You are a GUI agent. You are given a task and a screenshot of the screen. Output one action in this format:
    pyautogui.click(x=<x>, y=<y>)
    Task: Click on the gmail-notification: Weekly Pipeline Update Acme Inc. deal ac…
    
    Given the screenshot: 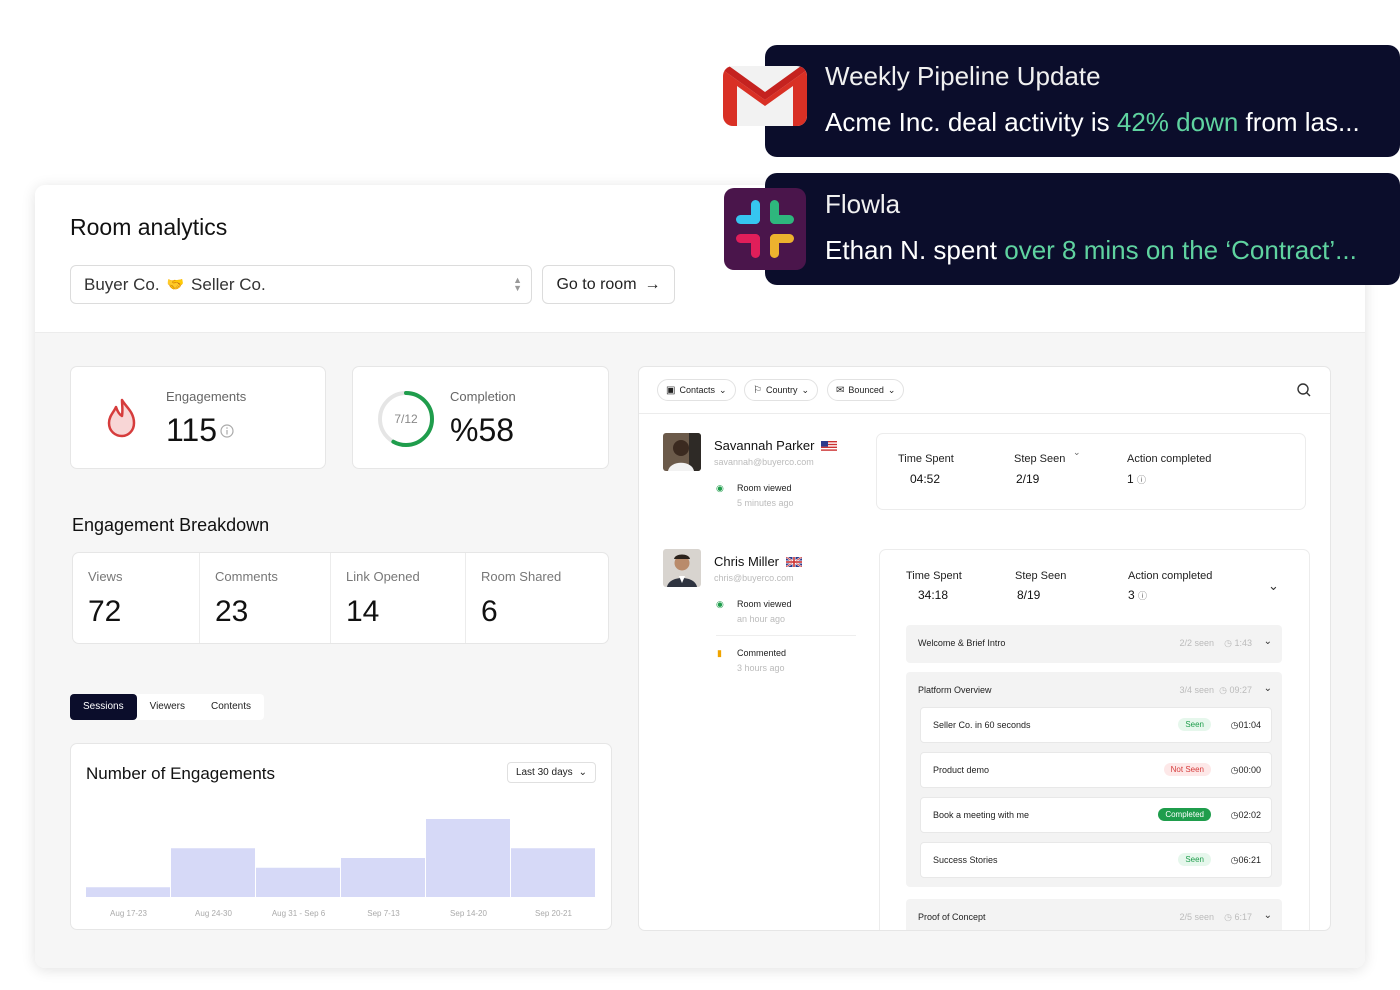 What is the action you would take?
    pyautogui.click(x=1082, y=101)
    